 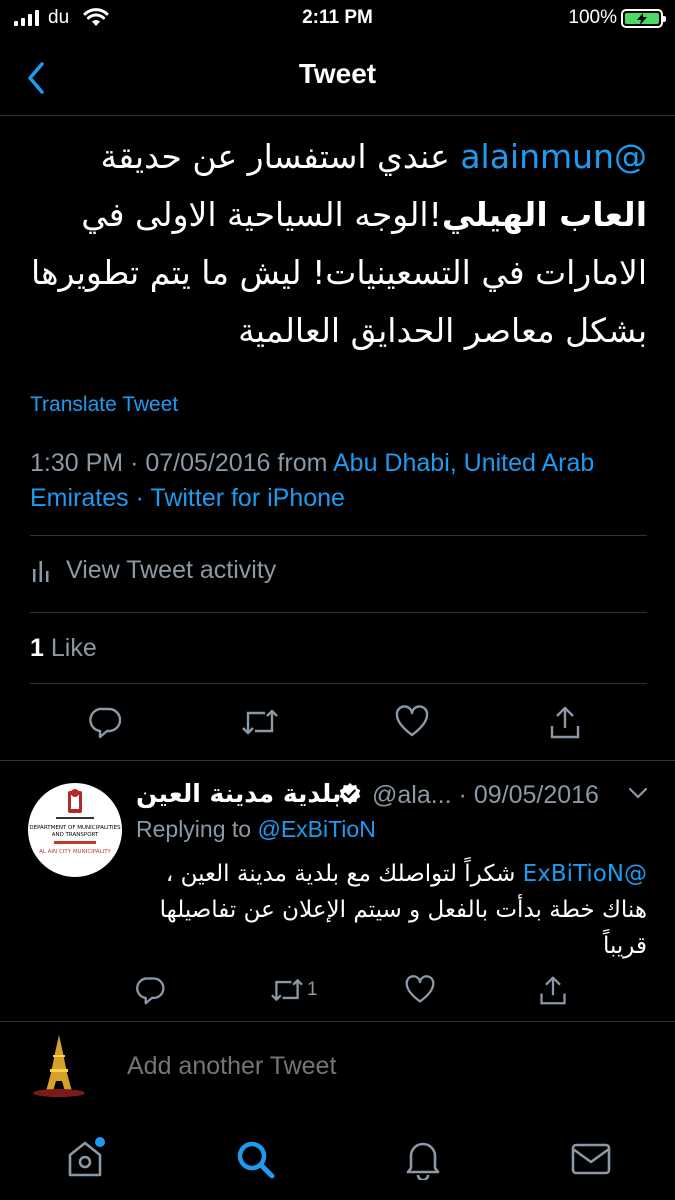 I want to click on reply-date: 09/05/2016, so click(x=536, y=795).